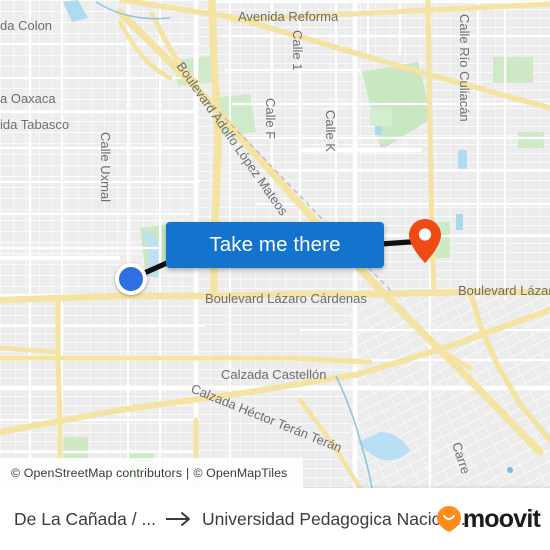 This screenshot has height=550, width=550. I want to click on take-me-there-button: Take me there, so click(275, 245).